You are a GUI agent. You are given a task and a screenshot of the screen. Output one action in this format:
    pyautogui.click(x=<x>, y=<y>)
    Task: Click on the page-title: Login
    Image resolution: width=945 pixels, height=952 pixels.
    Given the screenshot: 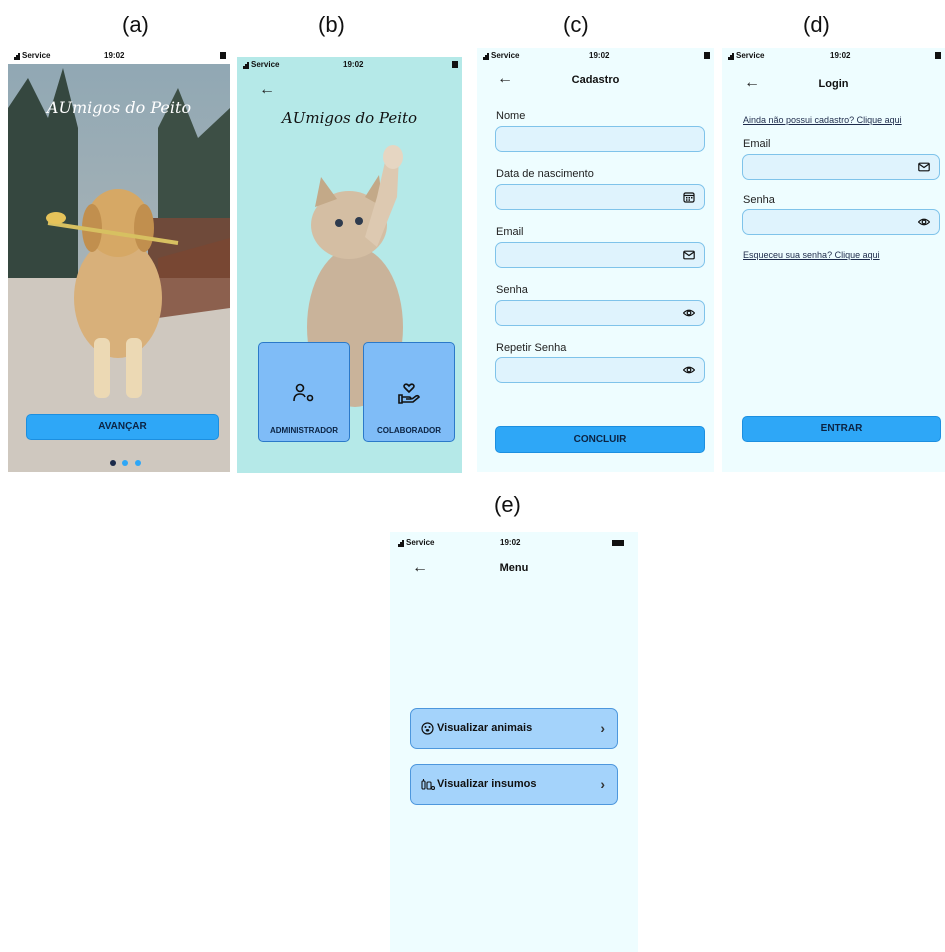 What is the action you would take?
    pyautogui.click(x=833, y=84)
    